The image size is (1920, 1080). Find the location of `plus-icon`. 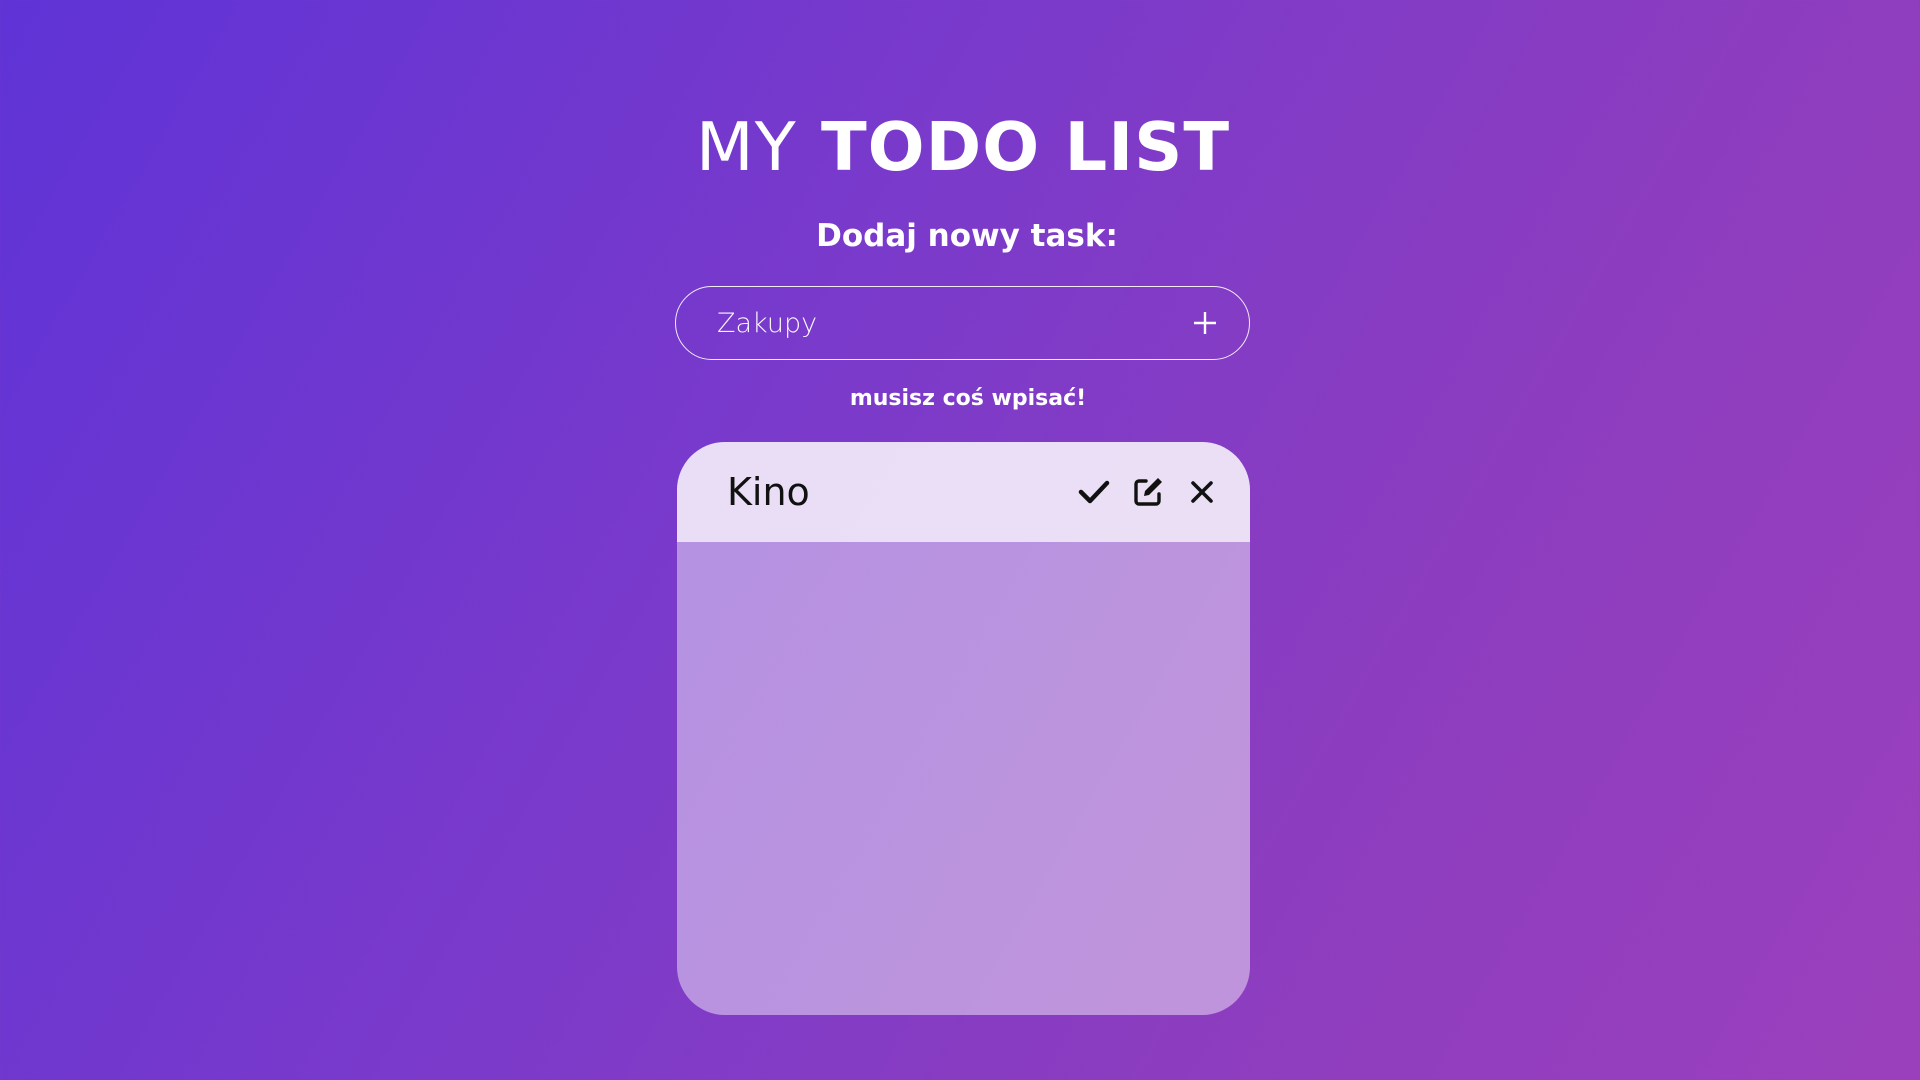

plus-icon is located at coordinates (1205, 323).